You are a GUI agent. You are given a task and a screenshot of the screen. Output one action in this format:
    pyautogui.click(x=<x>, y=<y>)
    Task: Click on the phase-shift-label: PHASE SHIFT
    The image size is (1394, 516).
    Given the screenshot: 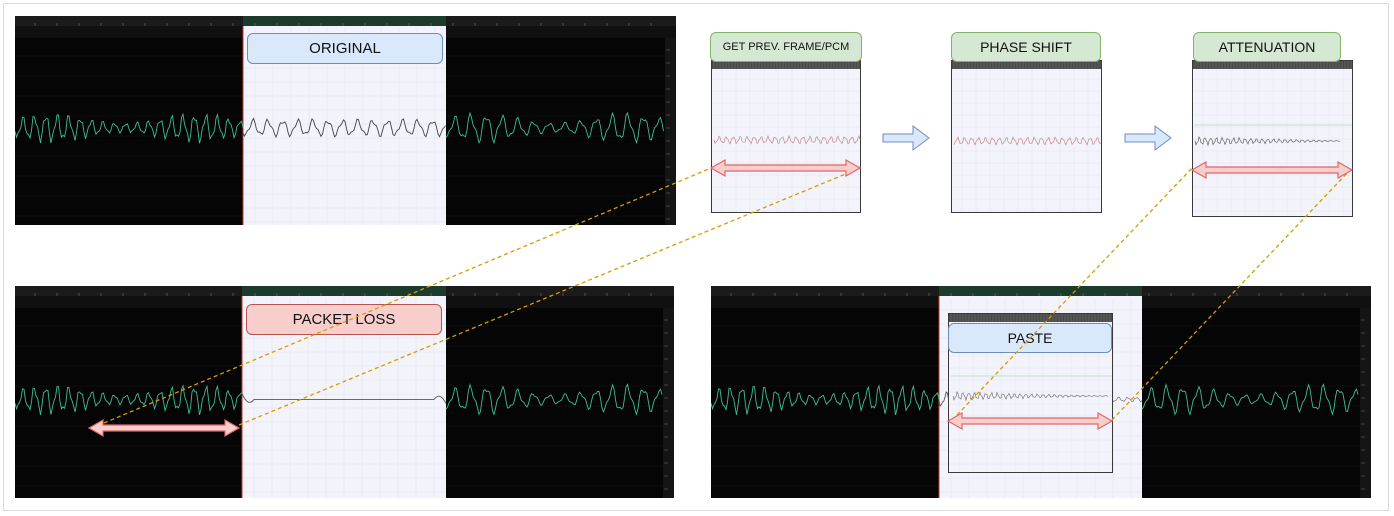 What is the action you would take?
    pyautogui.click(x=1026, y=47)
    